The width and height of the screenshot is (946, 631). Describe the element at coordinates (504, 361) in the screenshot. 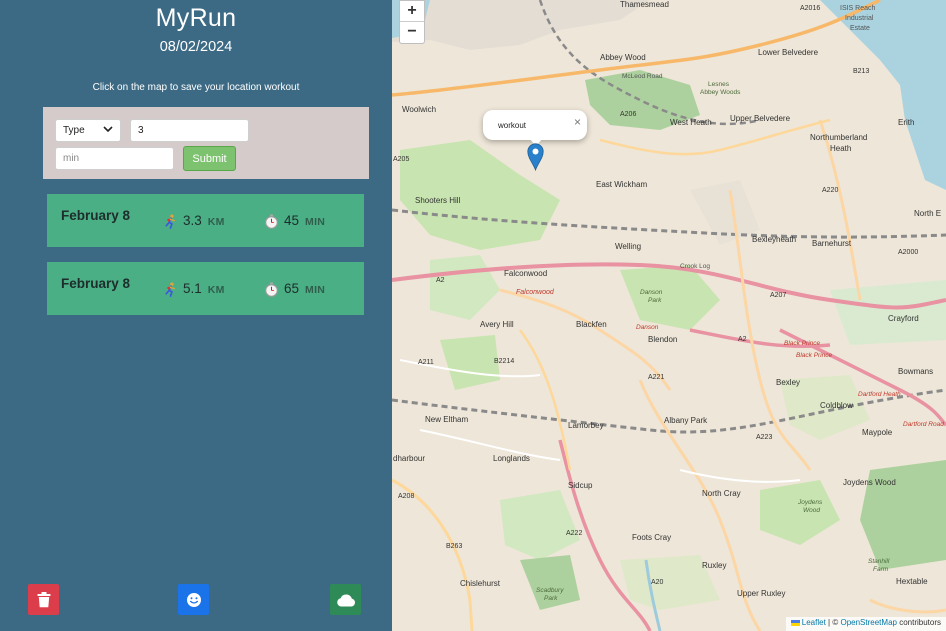

I see `map-label: B2214` at that location.